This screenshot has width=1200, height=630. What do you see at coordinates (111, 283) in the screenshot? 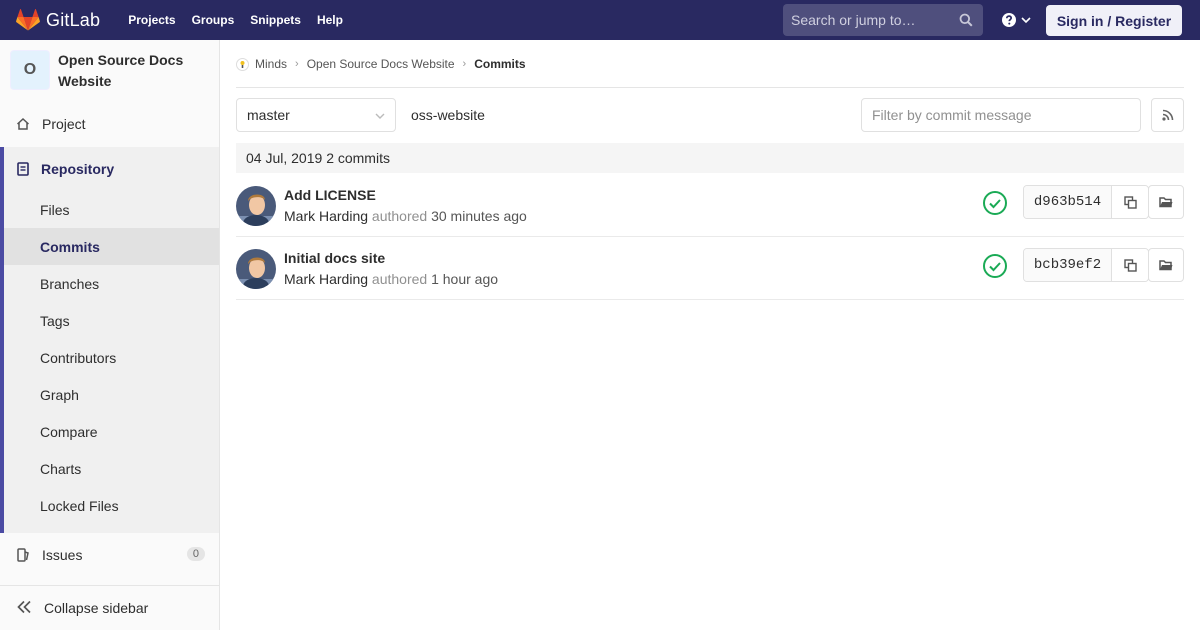
I see `sidebar-item-branches: Branches` at bounding box center [111, 283].